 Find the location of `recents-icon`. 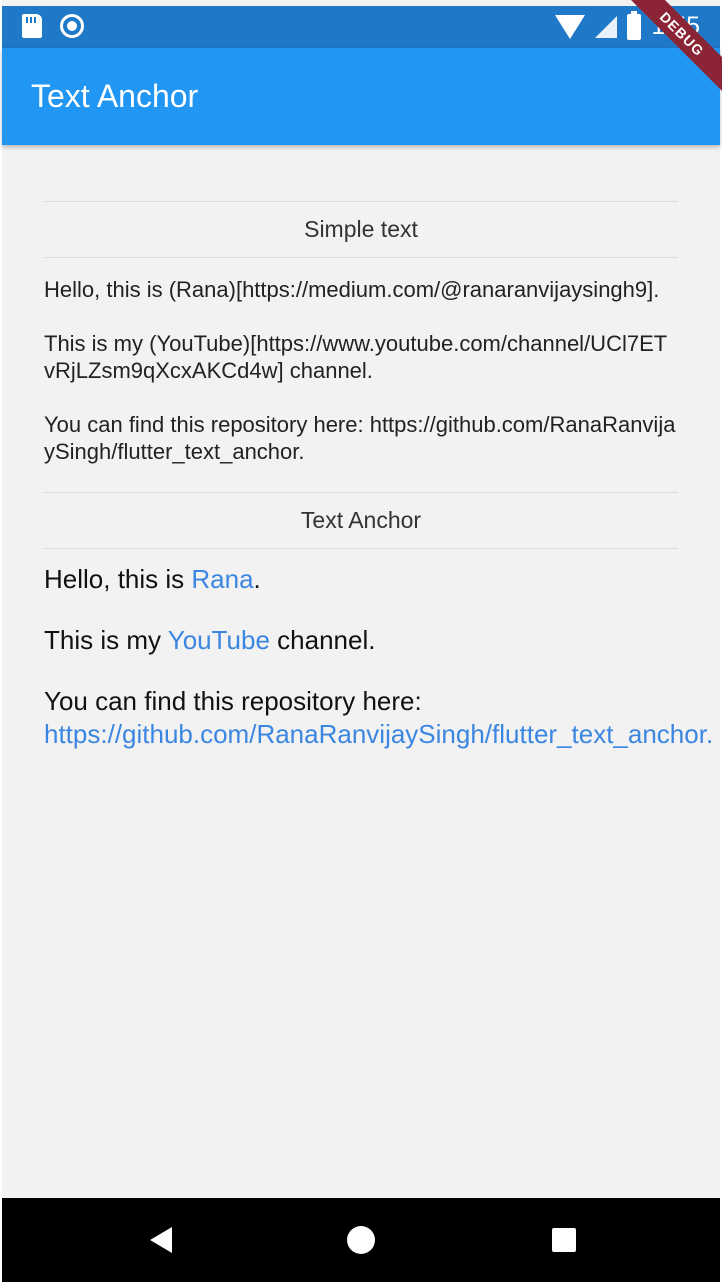

recents-icon is located at coordinates (564, 1240).